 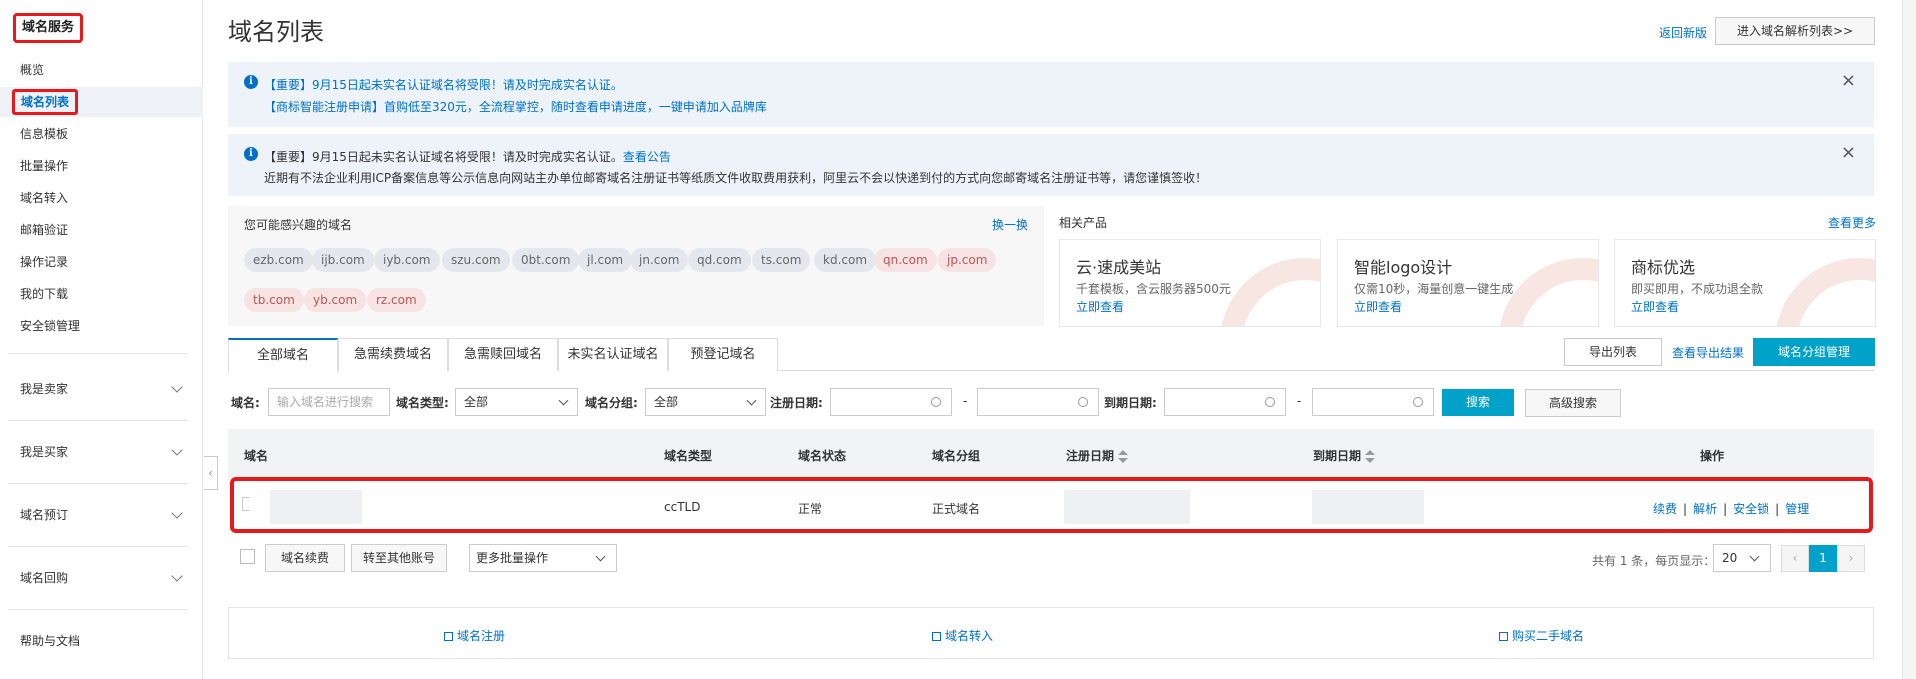 I want to click on view-announcement-link: 查看公告, so click(x=647, y=157).